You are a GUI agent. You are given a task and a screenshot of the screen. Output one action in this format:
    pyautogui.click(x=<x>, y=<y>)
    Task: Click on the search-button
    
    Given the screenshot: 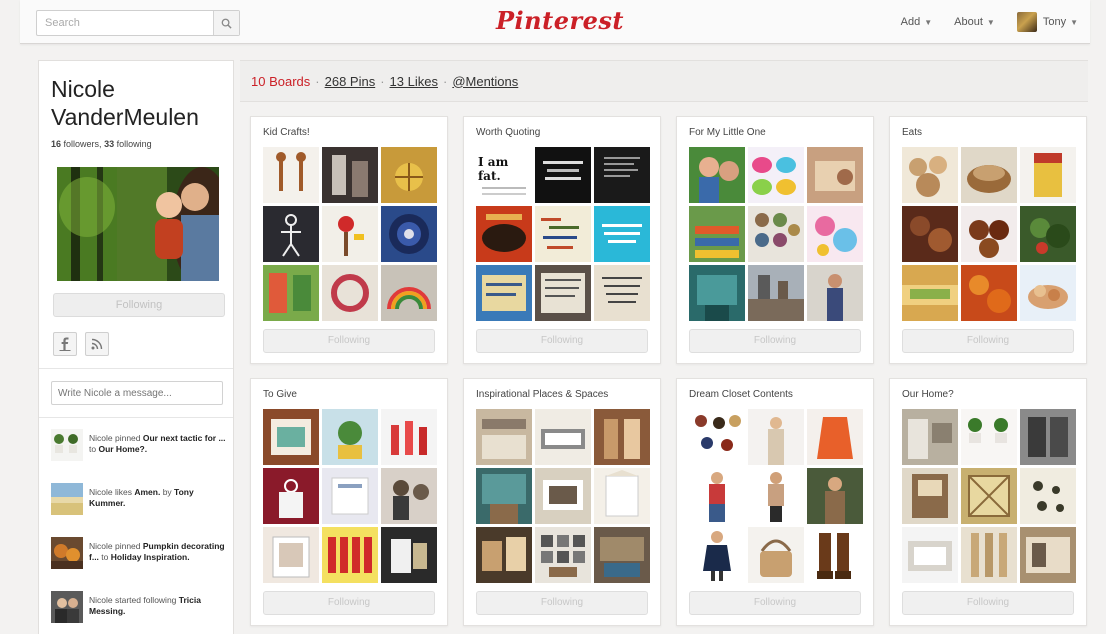 What is the action you would take?
    pyautogui.click(x=226, y=23)
    